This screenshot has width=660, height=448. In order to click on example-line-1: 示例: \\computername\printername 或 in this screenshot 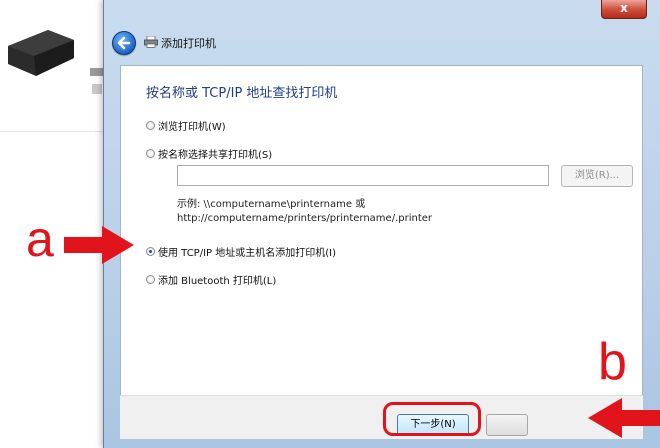, I will do `click(271, 204)`.